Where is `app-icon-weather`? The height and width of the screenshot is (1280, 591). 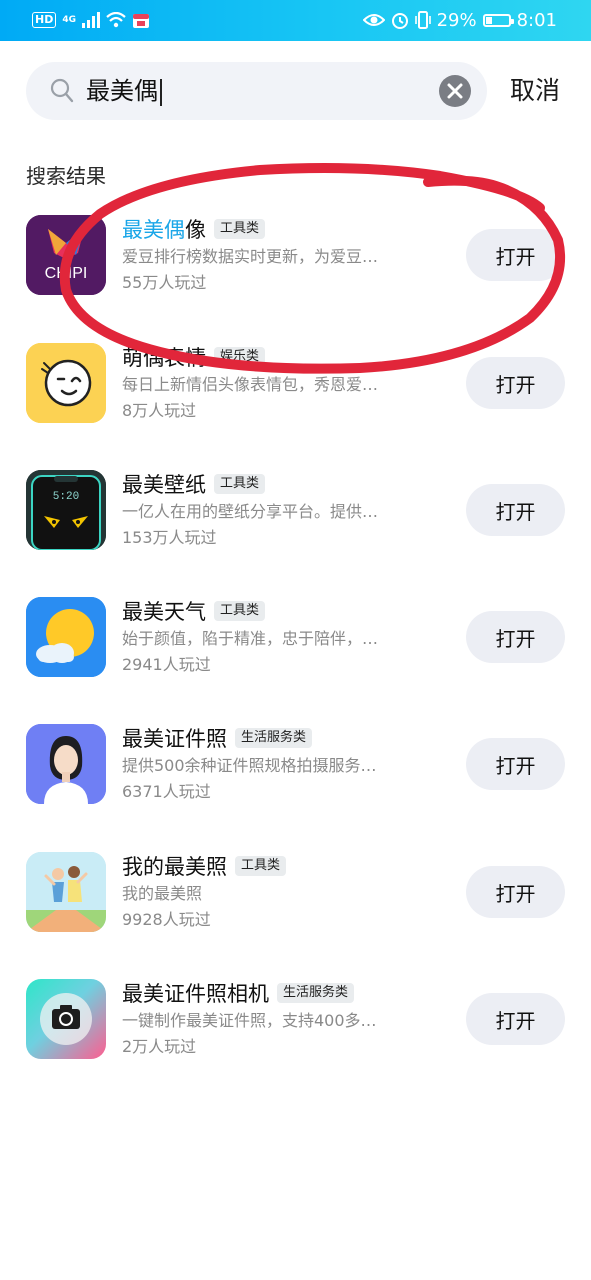
app-icon-weather is located at coordinates (66, 637).